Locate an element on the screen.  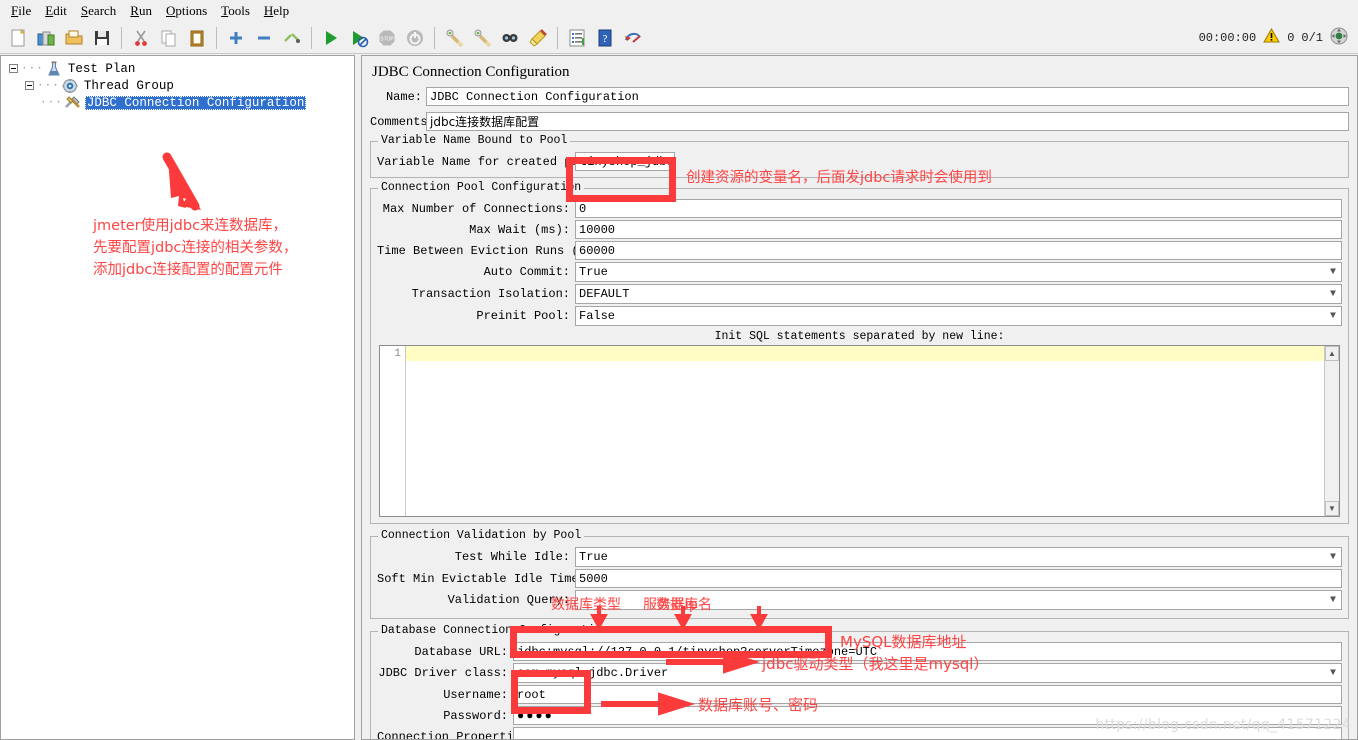
max-connections-input: 0 is located at coordinates (958, 208).